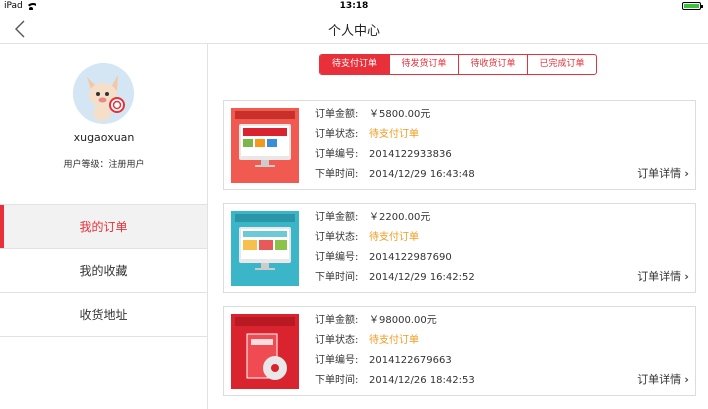 The image size is (708, 409). Describe the element at coordinates (403, 320) in the screenshot. I see `order-amount: ￥98000.00元` at that location.